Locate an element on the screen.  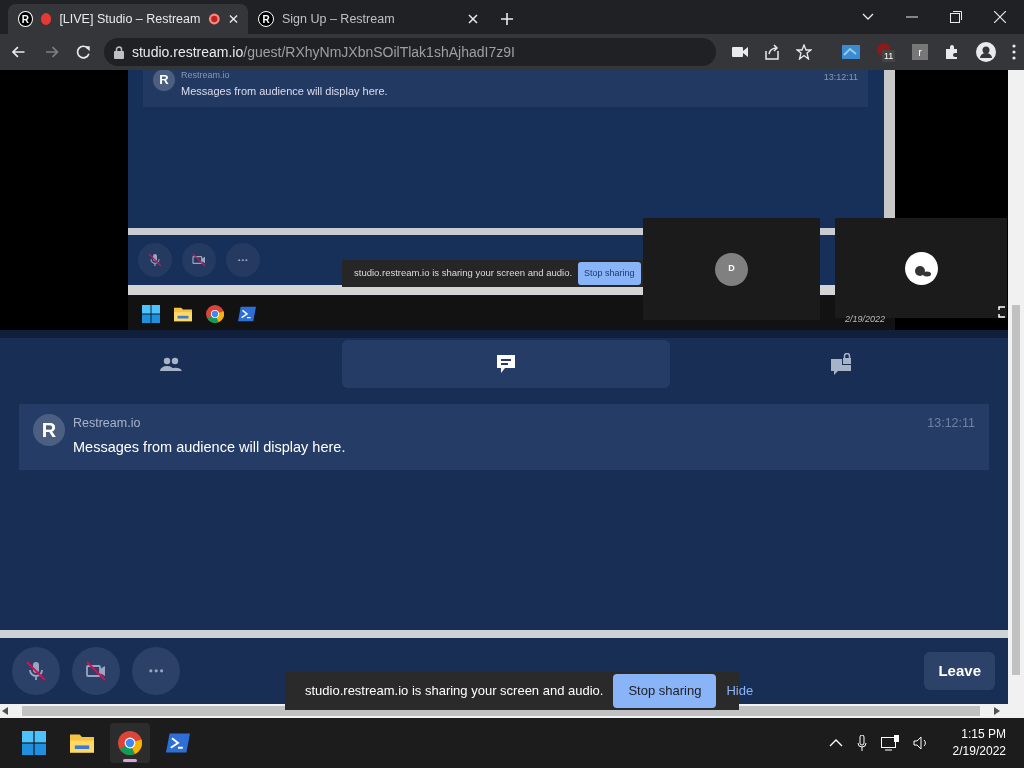
scrollbar is located at coordinates (1016, 394).